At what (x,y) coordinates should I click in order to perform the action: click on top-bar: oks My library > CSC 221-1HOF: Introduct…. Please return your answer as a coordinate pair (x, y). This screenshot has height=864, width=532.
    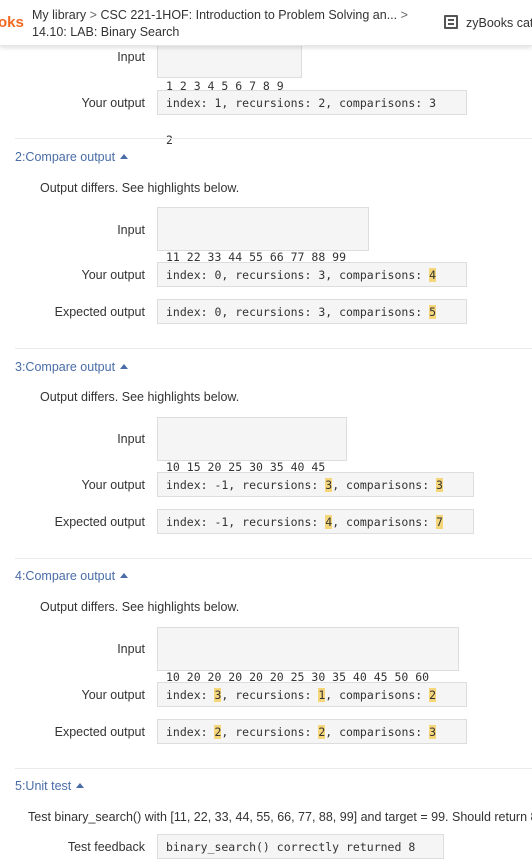
    Looking at the image, I should click on (266, 23).